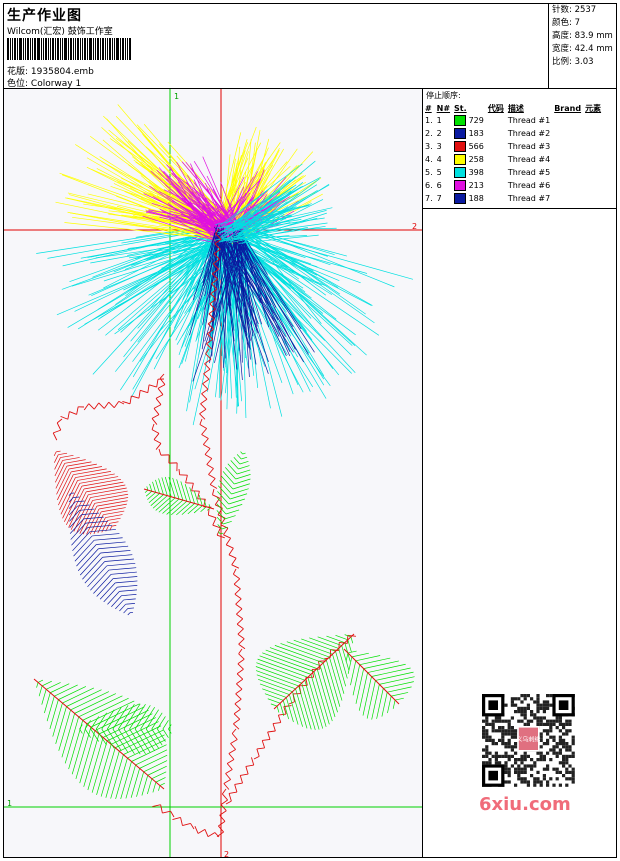  Describe the element at coordinates (529, 172) in the screenshot. I see `row-desc: Thread #5` at that location.